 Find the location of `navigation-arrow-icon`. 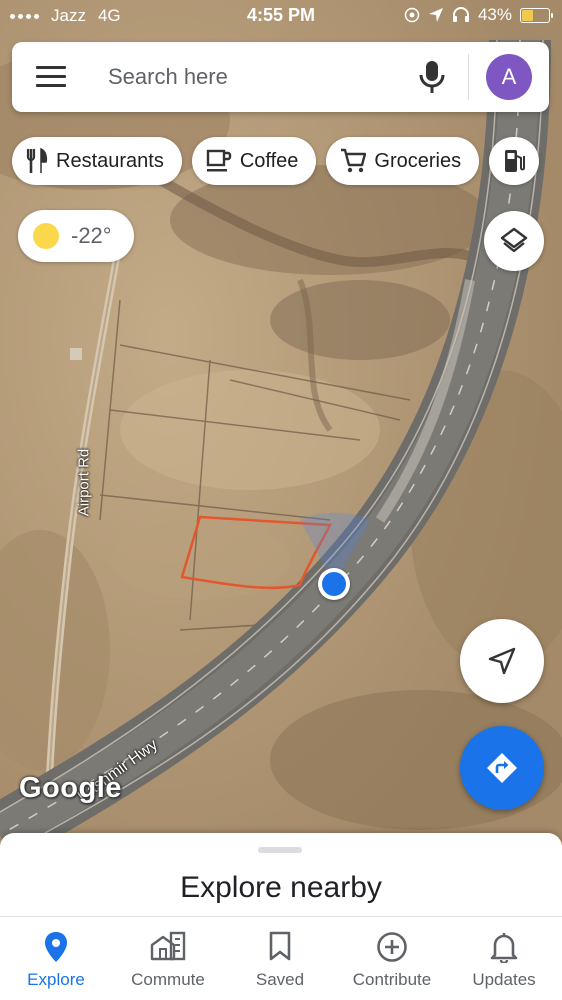

navigation-arrow-icon is located at coordinates (502, 661).